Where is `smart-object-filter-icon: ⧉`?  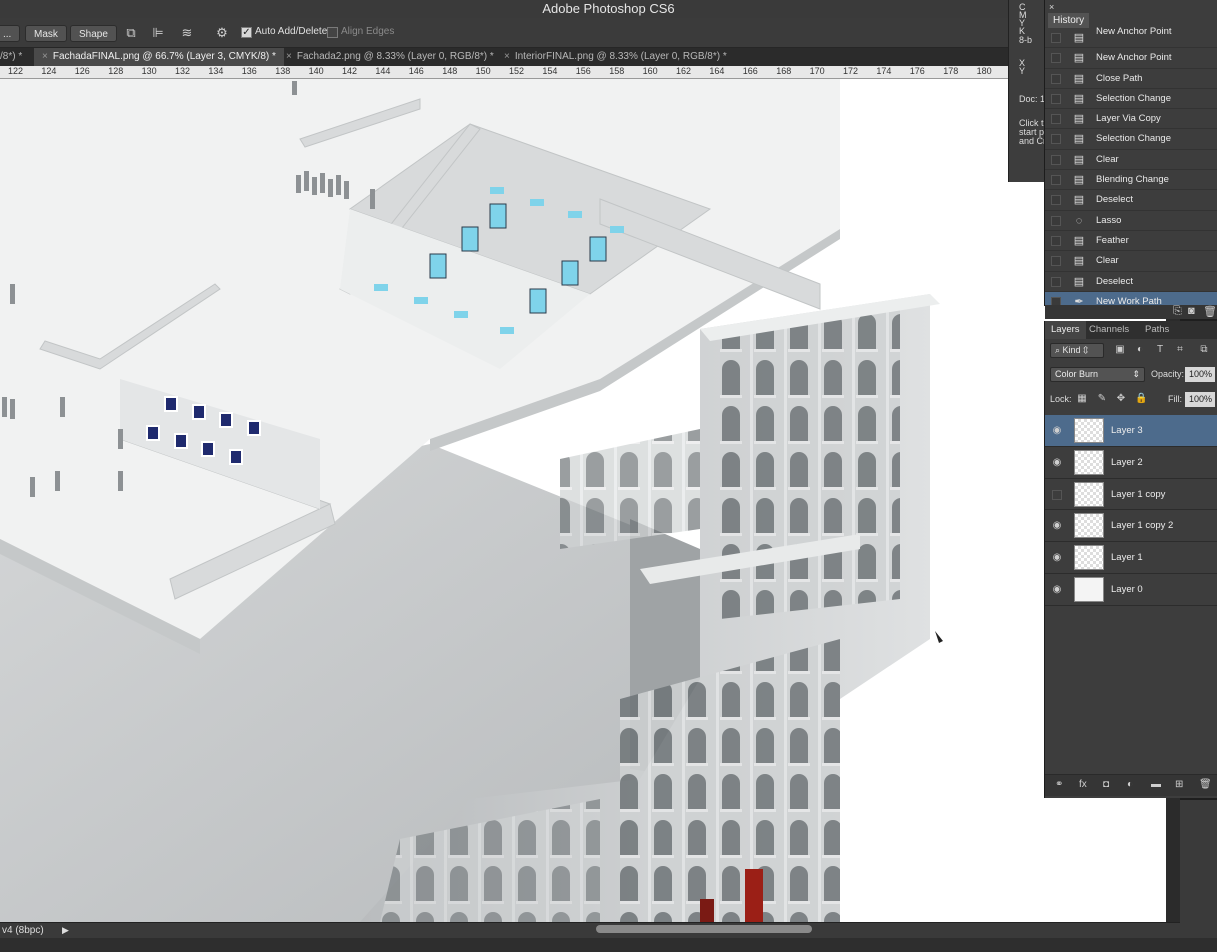 smart-object-filter-icon: ⧉ is located at coordinates (1204, 350).